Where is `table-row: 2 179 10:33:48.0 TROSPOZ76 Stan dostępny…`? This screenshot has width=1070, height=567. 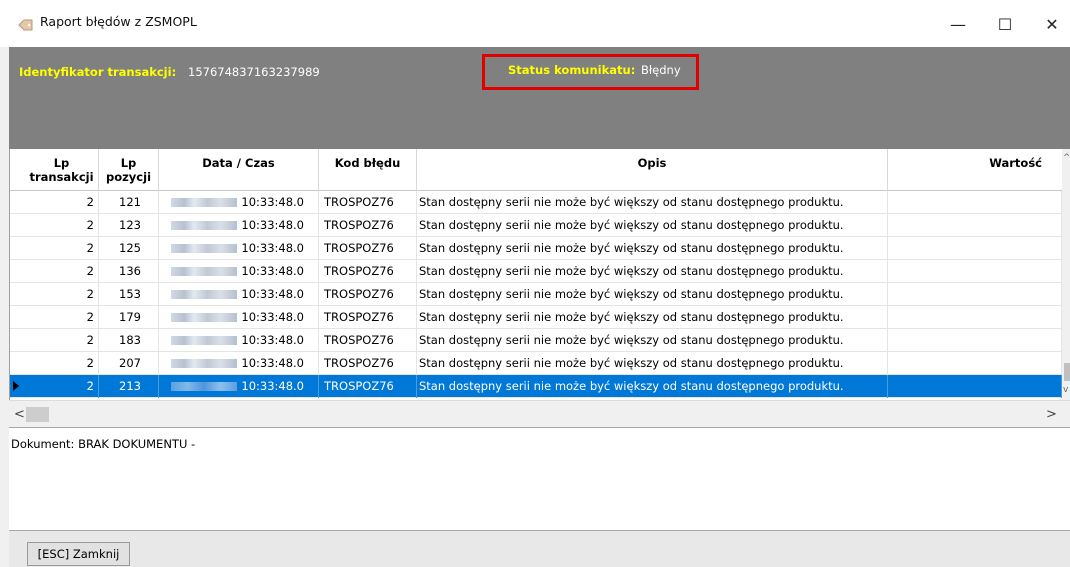 table-row: 2 179 10:33:48.0 TROSPOZ76 Stan dostępny… is located at coordinates (536, 317).